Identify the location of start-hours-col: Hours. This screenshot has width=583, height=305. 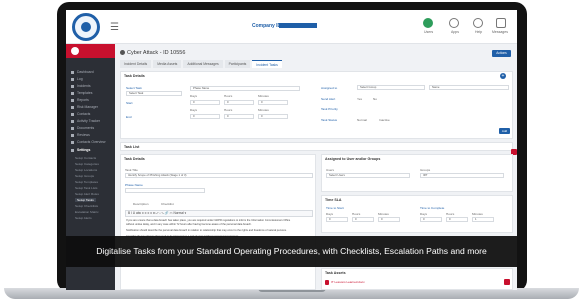
(356, 214).